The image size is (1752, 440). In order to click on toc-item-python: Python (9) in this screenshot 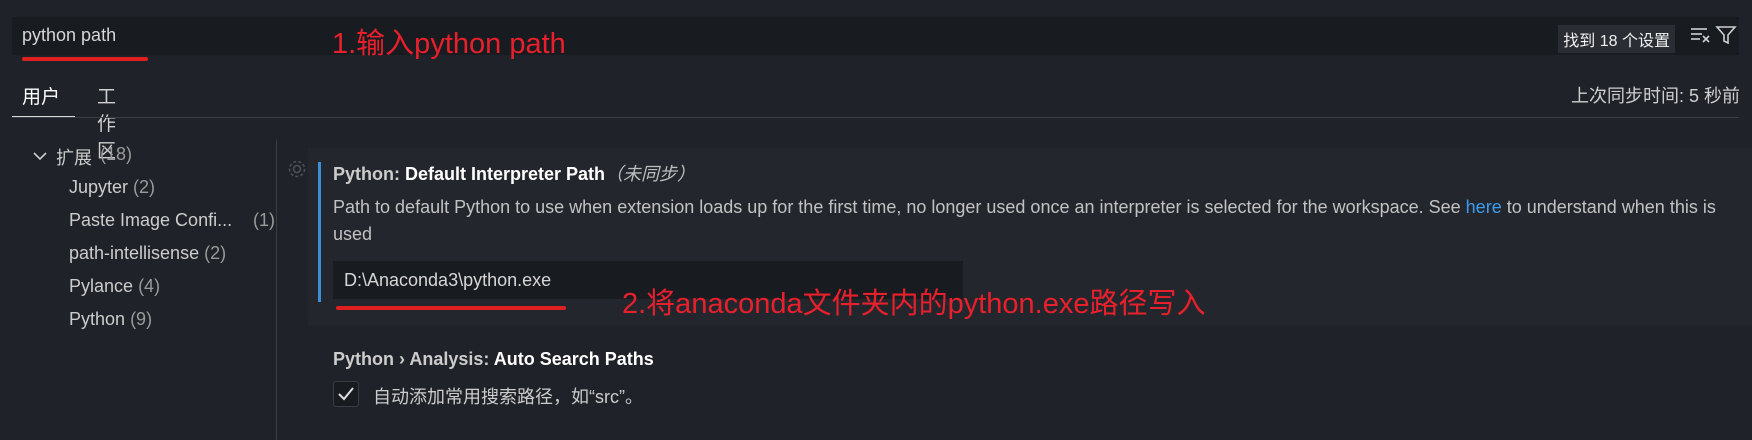, I will do `click(110, 319)`.